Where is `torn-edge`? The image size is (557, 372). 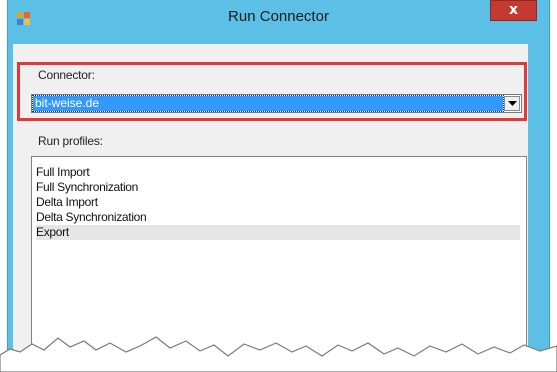 torn-edge is located at coordinates (278, 354).